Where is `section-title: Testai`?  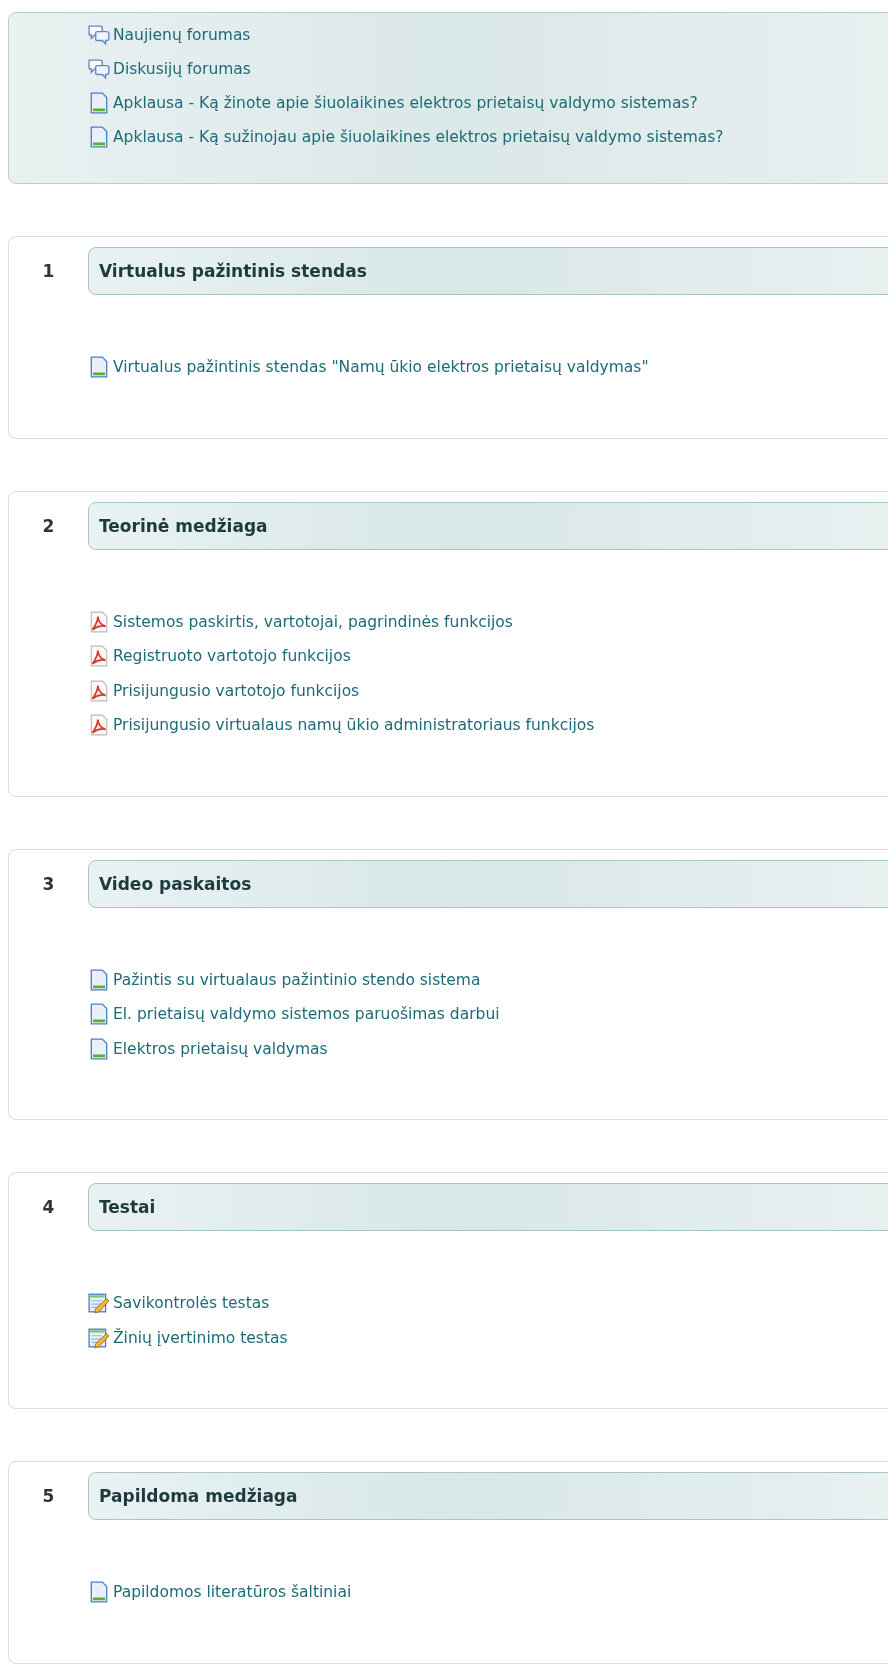 section-title: Testai is located at coordinates (127, 1207).